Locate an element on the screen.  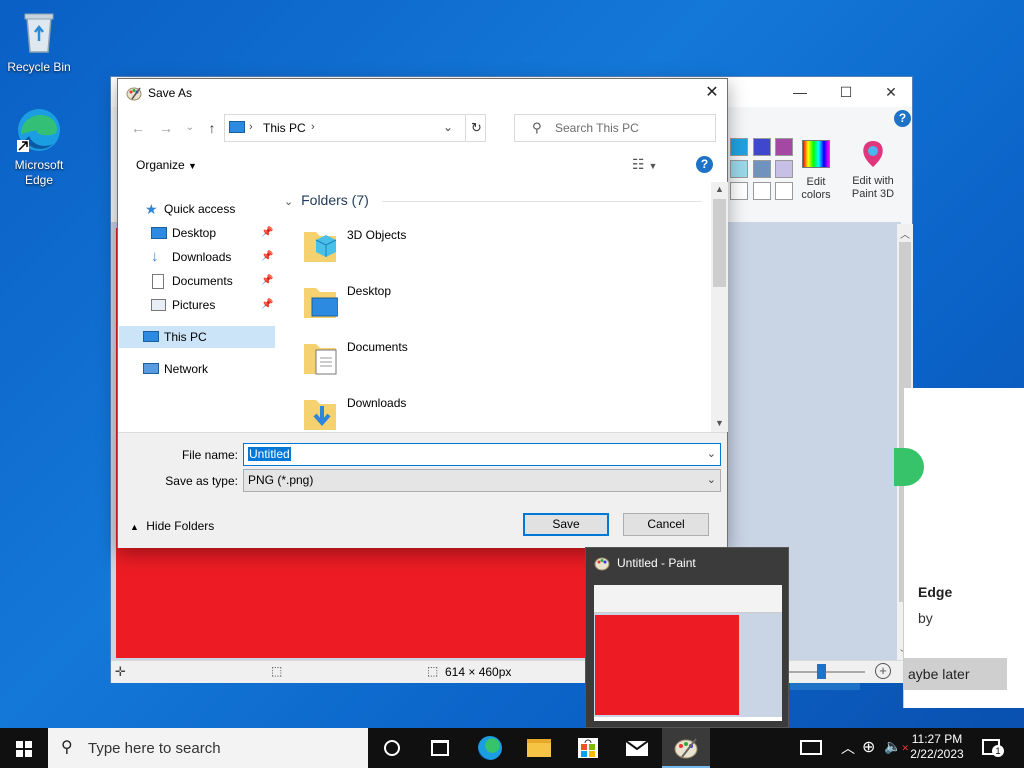
folder-documents: Documents is located at coordinates (448, 358).